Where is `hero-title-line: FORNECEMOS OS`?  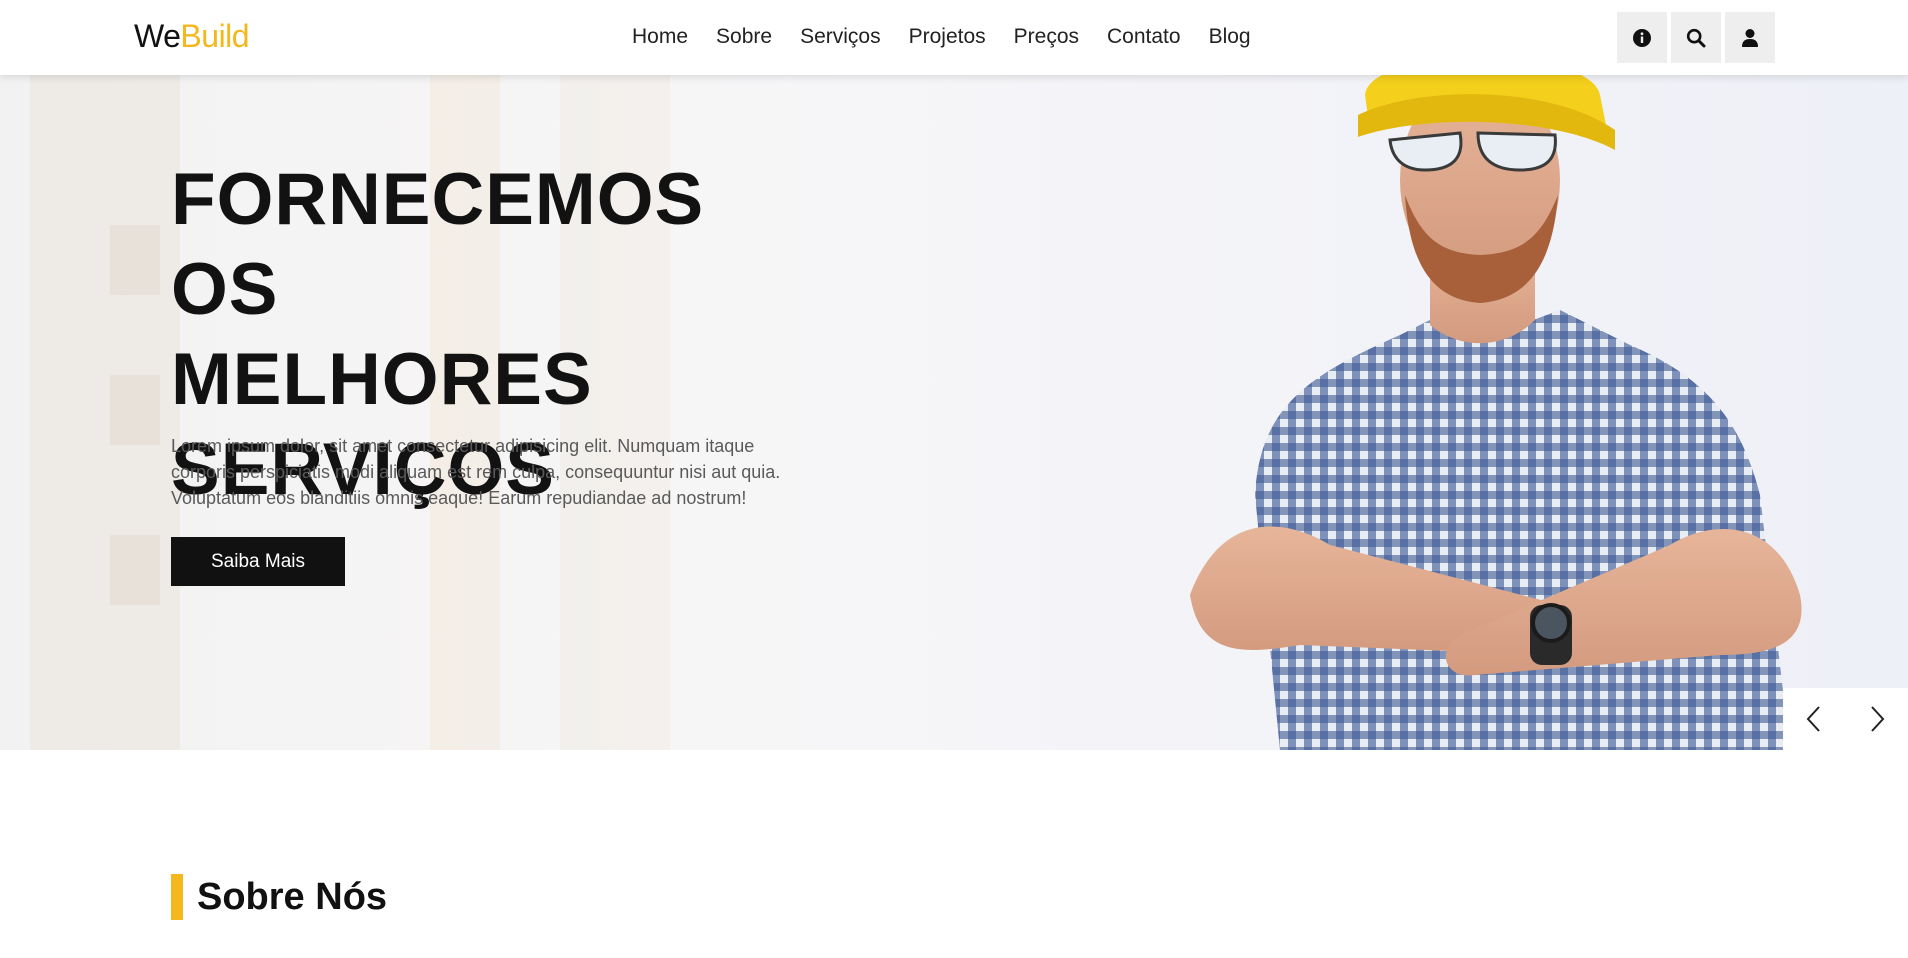 hero-title-line: FORNECEMOS OS is located at coordinates (438, 244).